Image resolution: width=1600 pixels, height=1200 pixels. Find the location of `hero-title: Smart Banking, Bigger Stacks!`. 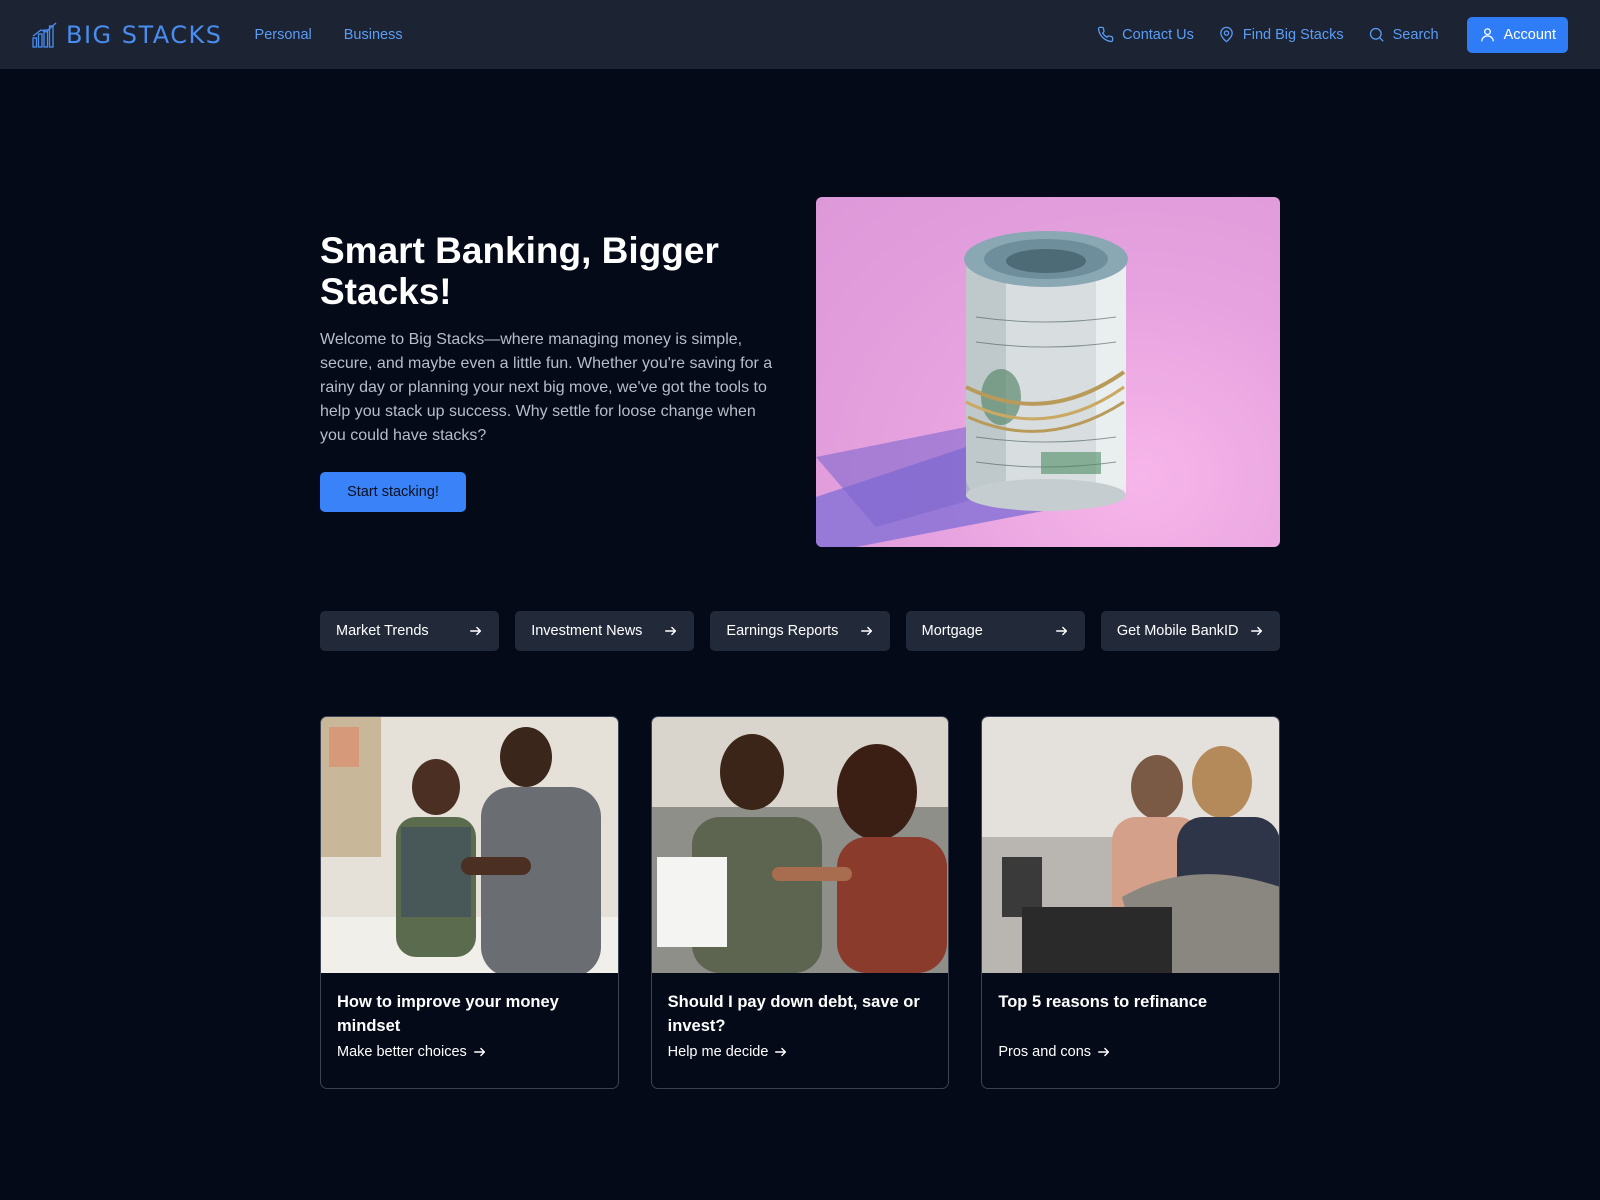

hero-title: Smart Banking, Bigger Stacks! is located at coordinates (519, 271).